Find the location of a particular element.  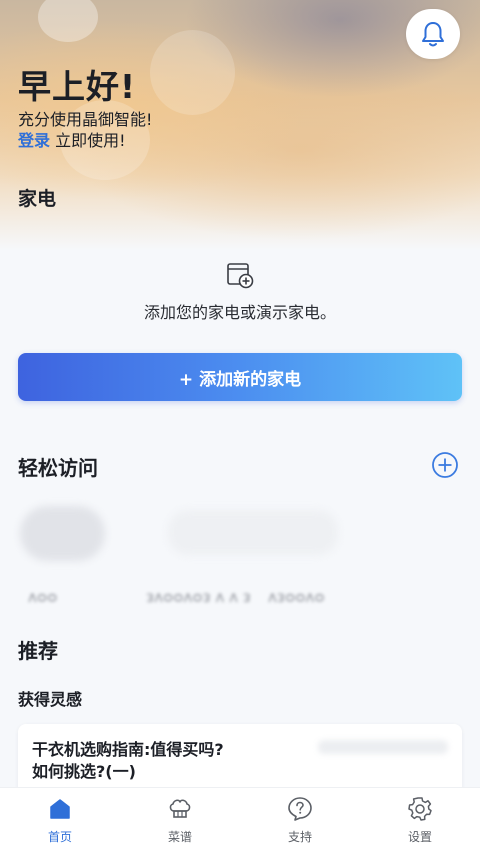

recommend-card-title: 干衣机选购指南:值得买吗? is located at coordinates (128, 749).